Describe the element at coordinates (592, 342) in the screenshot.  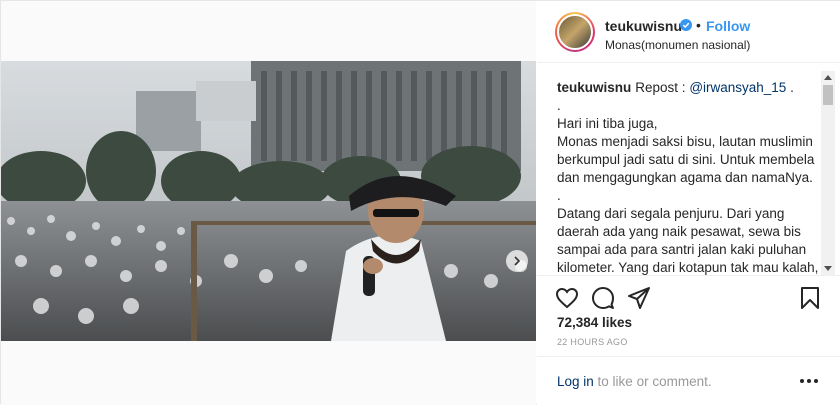
I see `post-timestamp: 22 HOURS AGO` at that location.